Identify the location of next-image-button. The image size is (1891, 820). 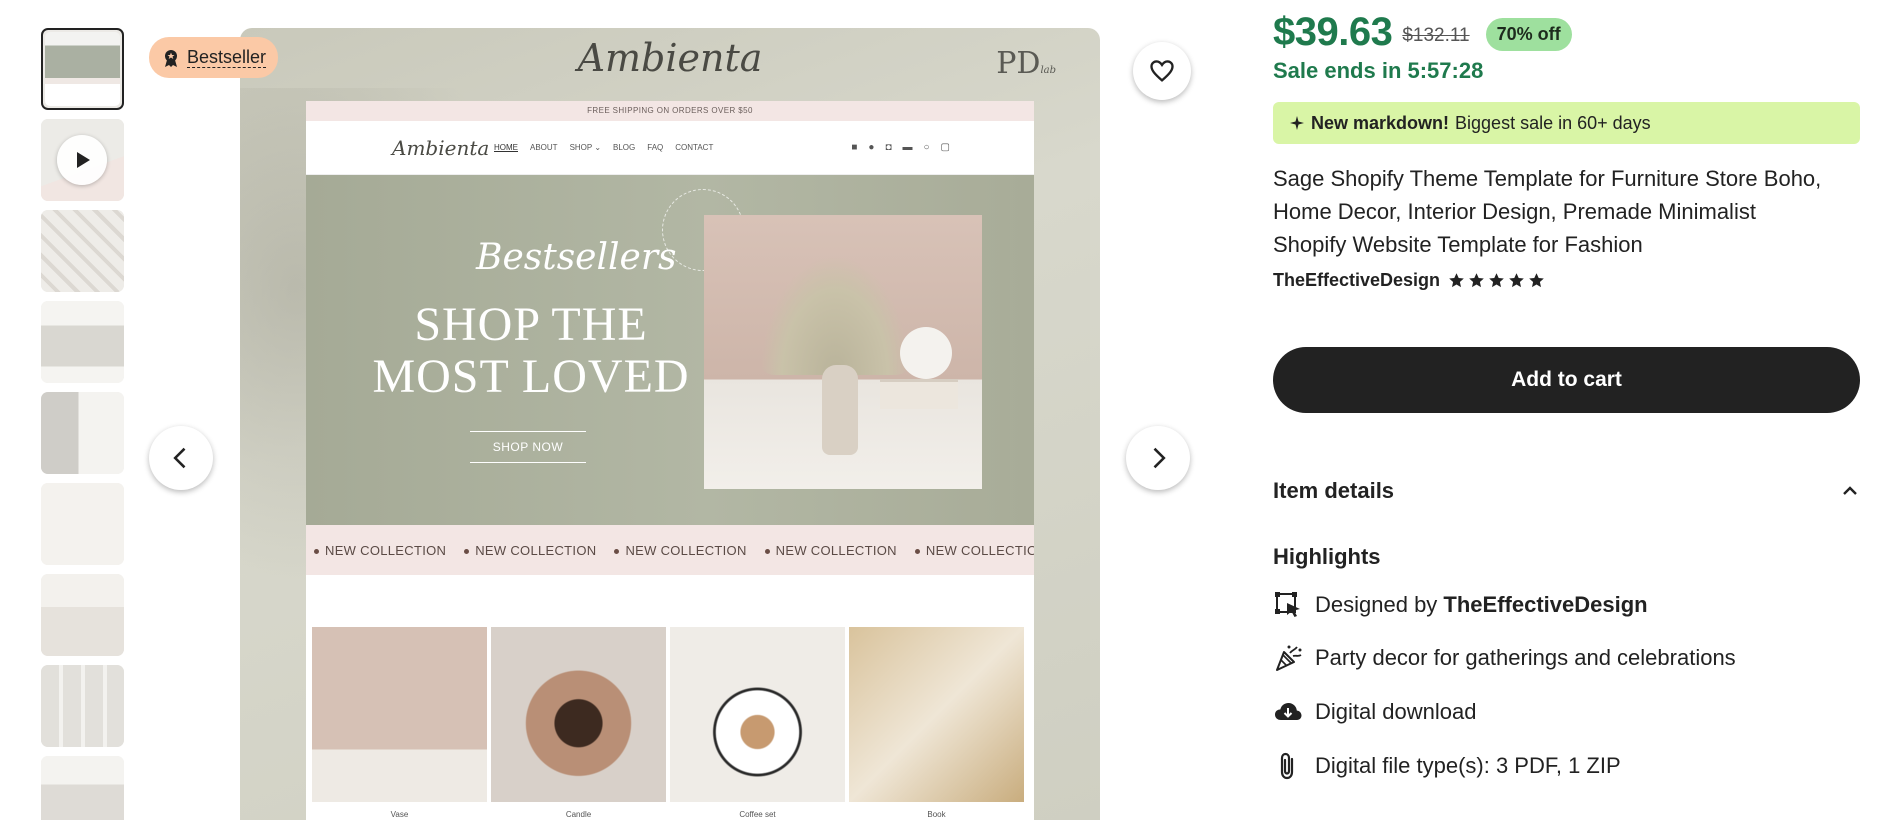
(1158, 458).